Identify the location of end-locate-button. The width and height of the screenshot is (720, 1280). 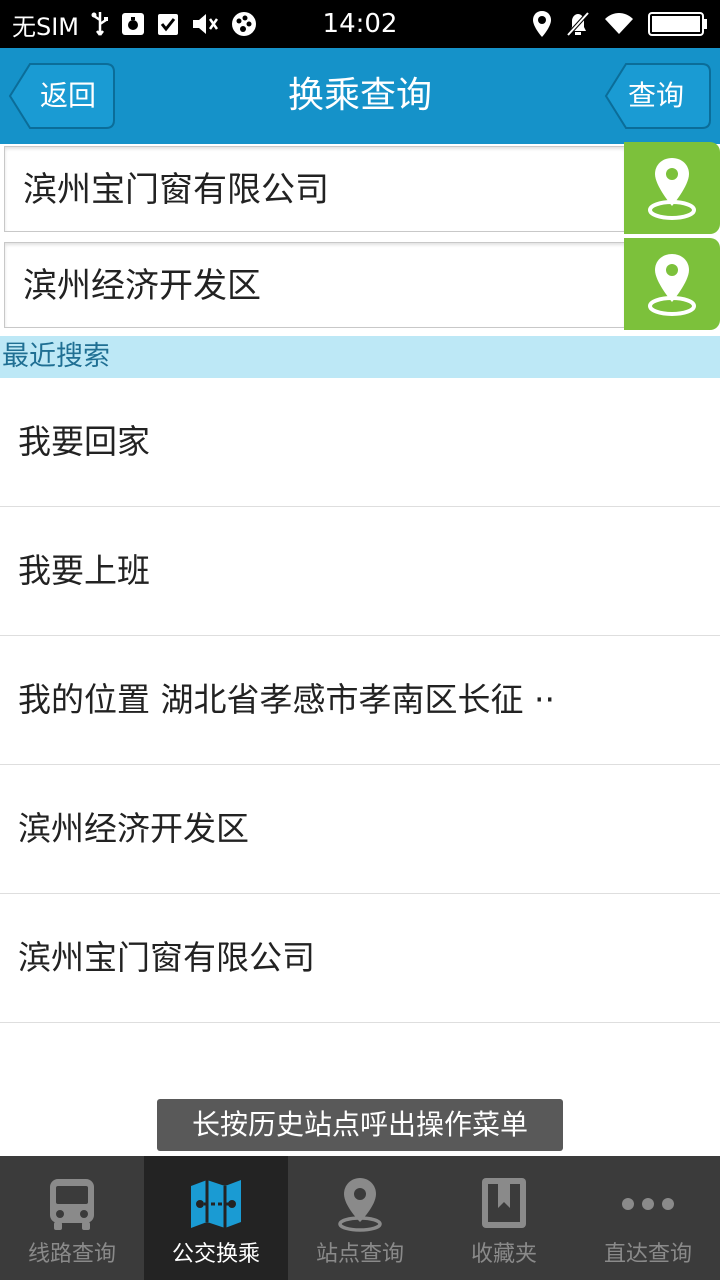
(672, 284).